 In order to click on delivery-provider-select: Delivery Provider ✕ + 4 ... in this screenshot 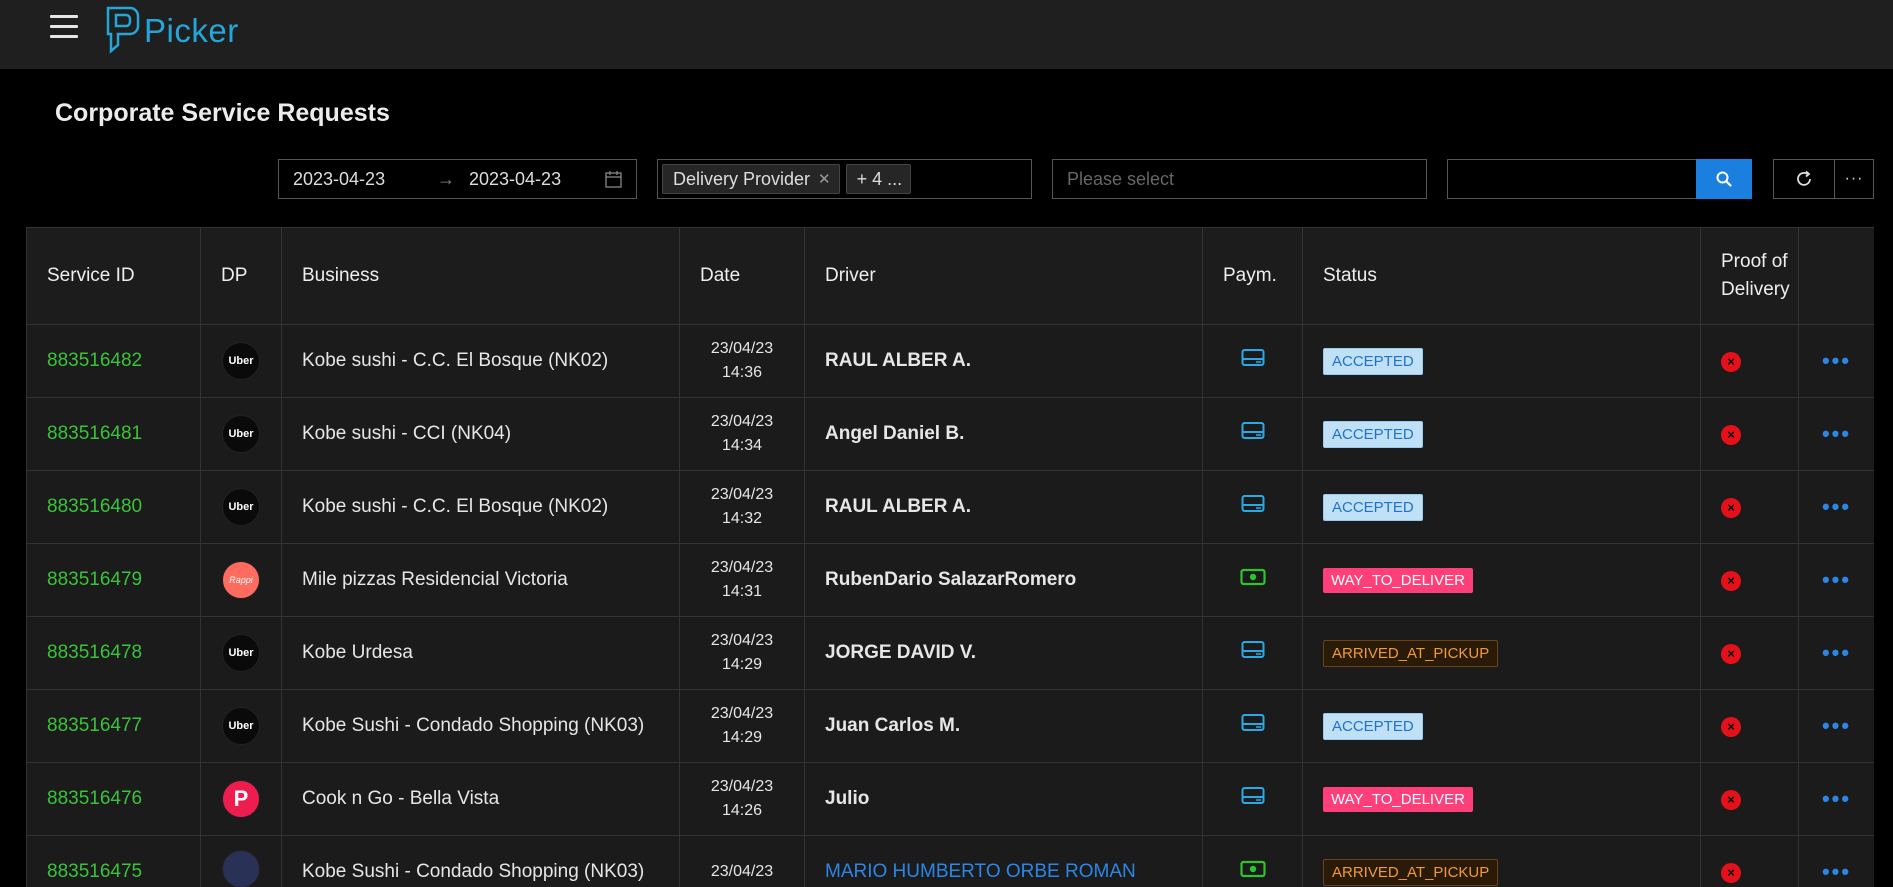, I will do `click(844, 179)`.